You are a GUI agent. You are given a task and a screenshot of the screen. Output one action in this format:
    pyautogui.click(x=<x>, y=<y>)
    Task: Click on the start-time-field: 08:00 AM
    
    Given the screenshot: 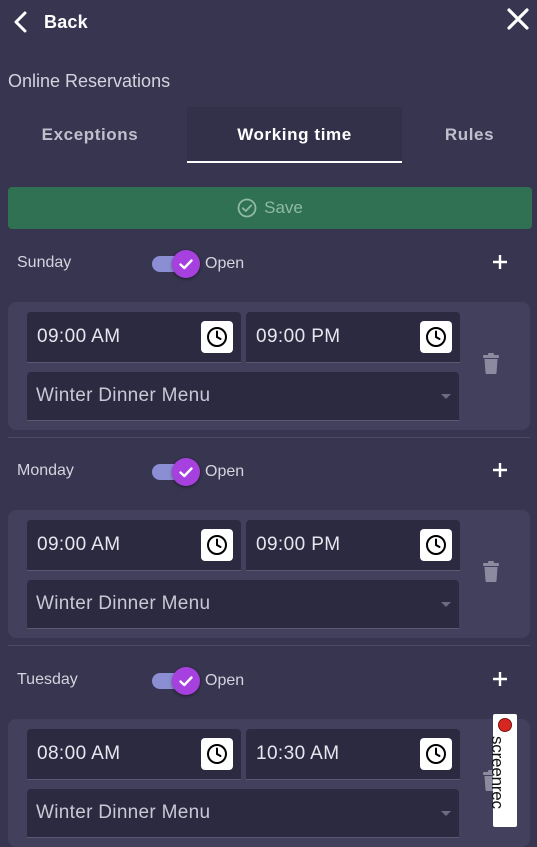 What is the action you would take?
    pyautogui.click(x=134, y=754)
    